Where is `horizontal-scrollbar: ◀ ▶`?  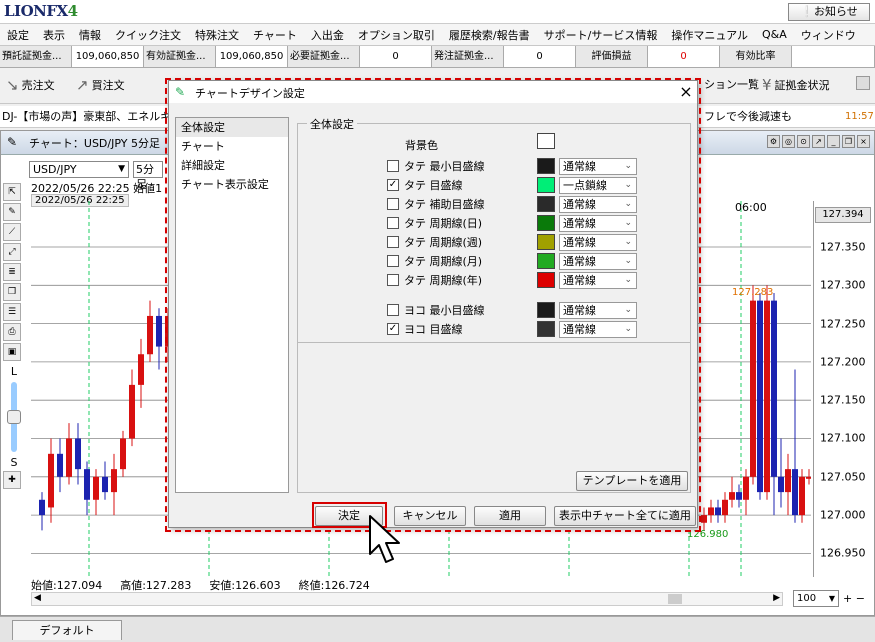 horizontal-scrollbar: ◀ ▶ is located at coordinates (407, 599).